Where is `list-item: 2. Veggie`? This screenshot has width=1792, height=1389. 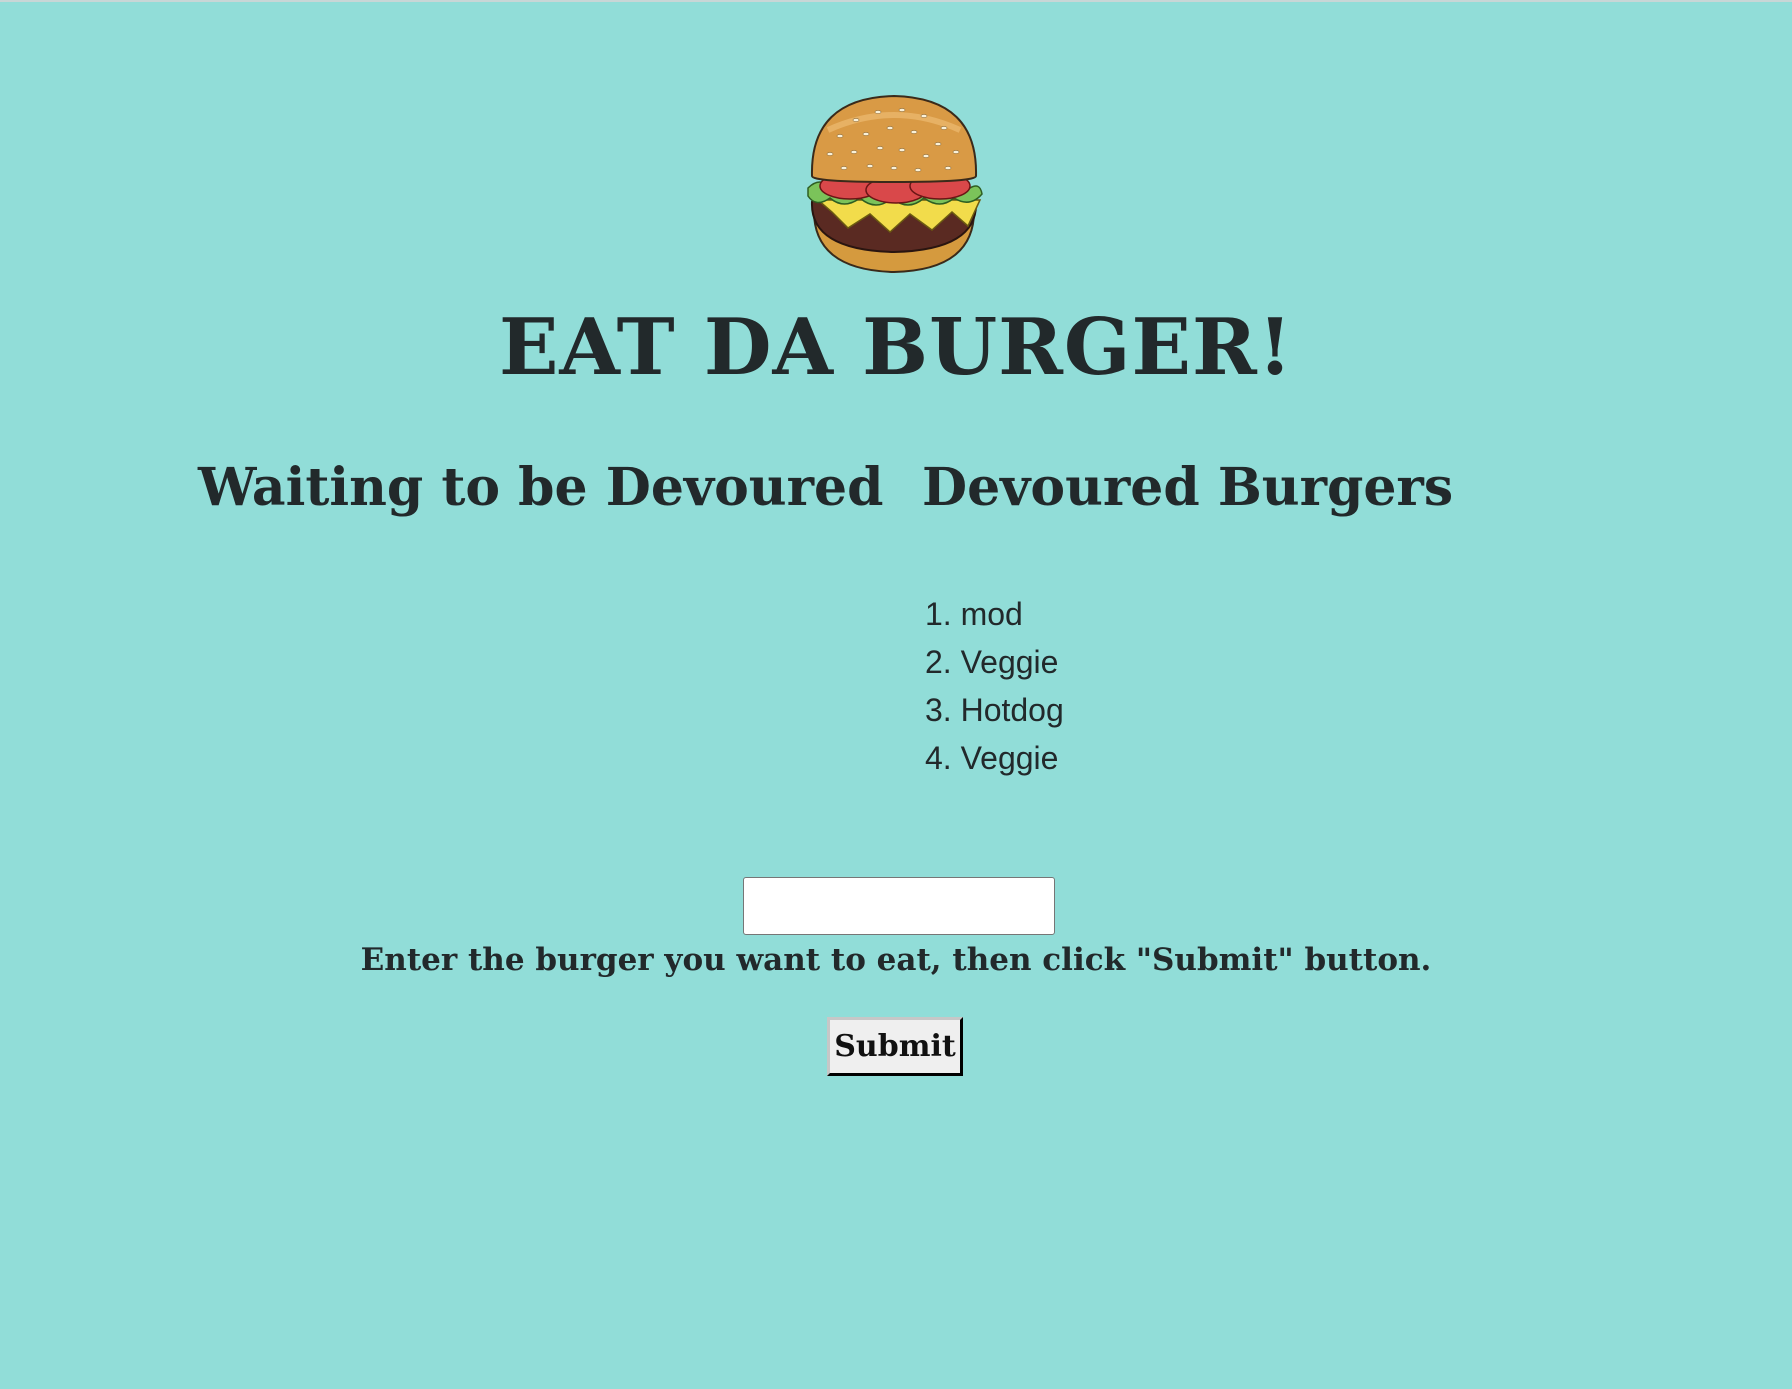 list-item: 2. Veggie is located at coordinates (992, 662).